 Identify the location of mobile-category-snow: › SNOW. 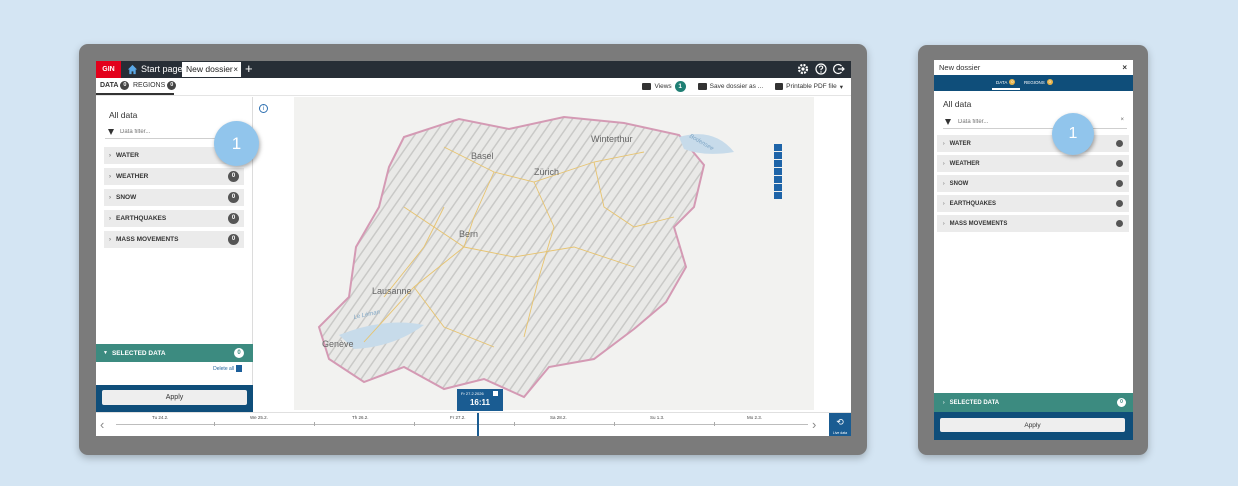
(1033, 183).